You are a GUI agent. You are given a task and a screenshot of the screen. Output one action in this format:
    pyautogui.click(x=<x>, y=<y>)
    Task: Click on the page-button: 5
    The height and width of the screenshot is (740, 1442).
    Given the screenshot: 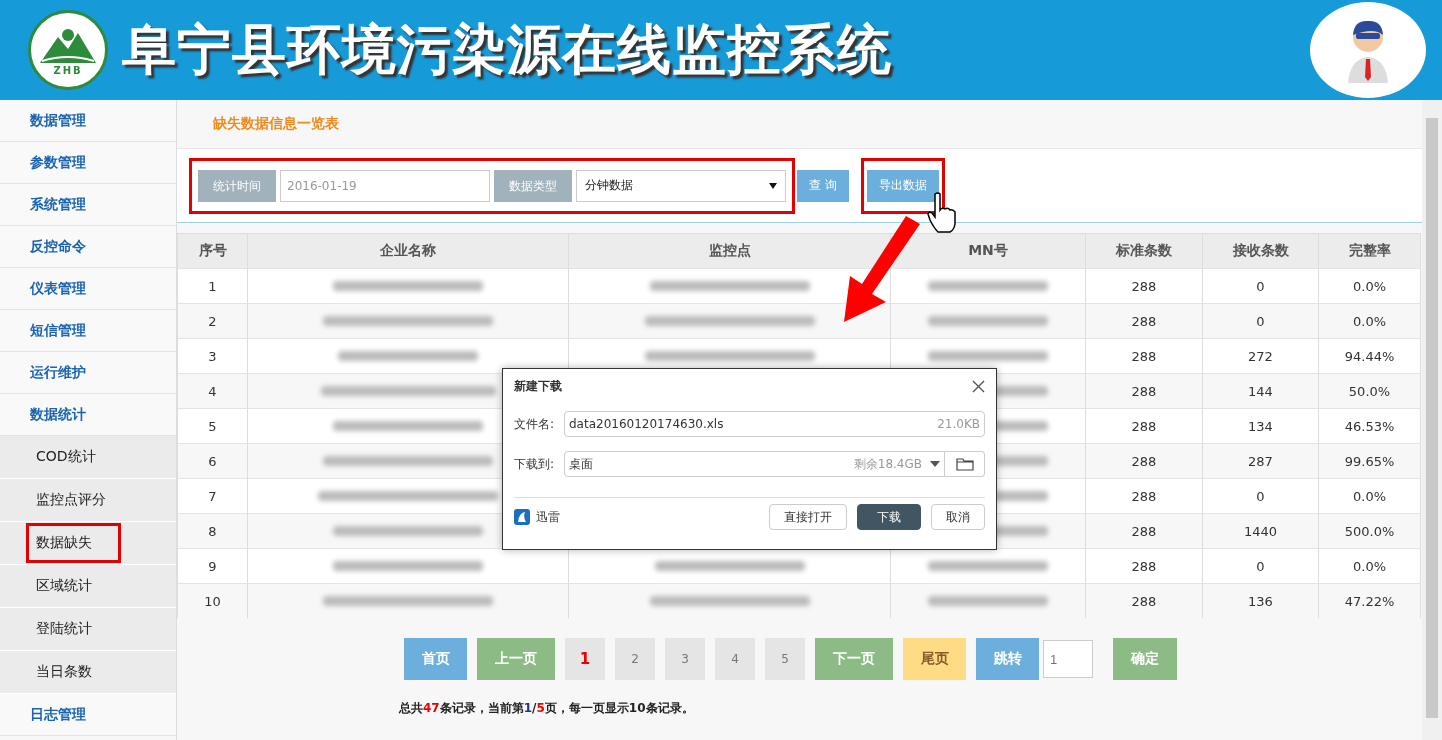 What is the action you would take?
    pyautogui.click(x=785, y=659)
    